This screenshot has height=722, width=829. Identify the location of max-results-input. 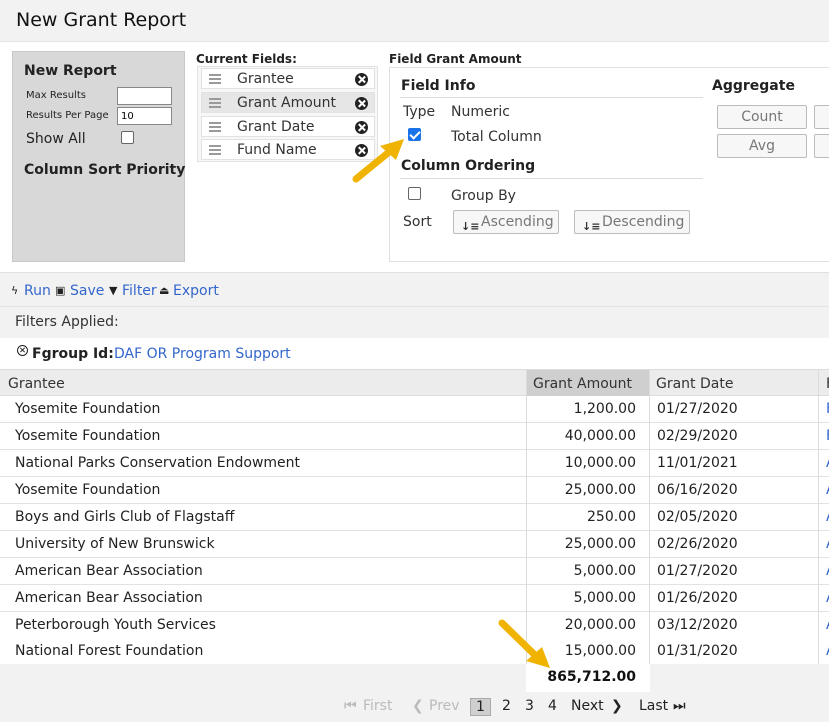
(144, 96).